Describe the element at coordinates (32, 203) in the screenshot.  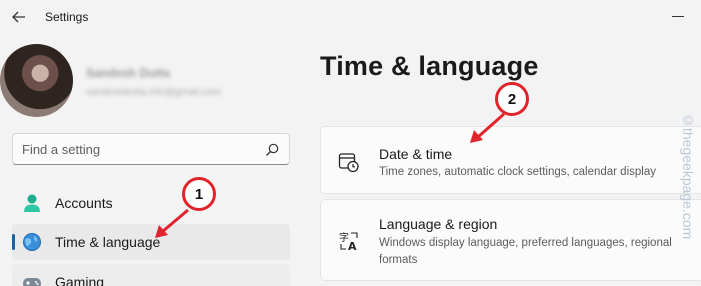
I see `accounts-icon` at that location.